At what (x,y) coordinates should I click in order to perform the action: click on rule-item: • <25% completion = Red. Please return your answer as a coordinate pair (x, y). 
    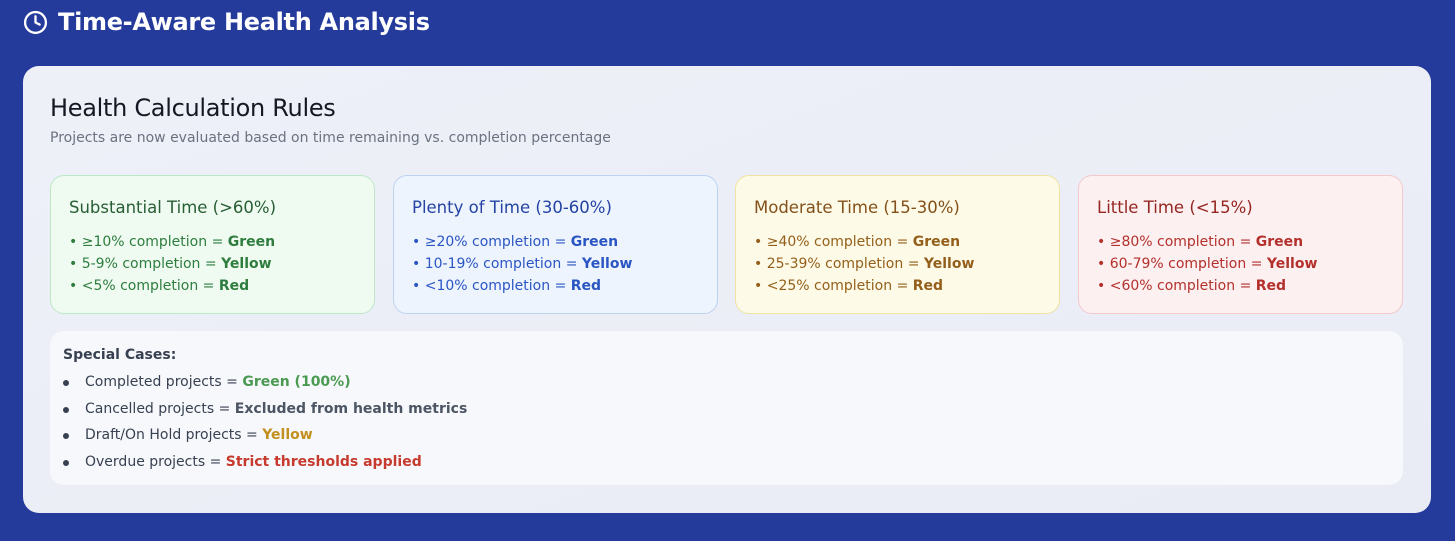
    Looking at the image, I should click on (849, 286).